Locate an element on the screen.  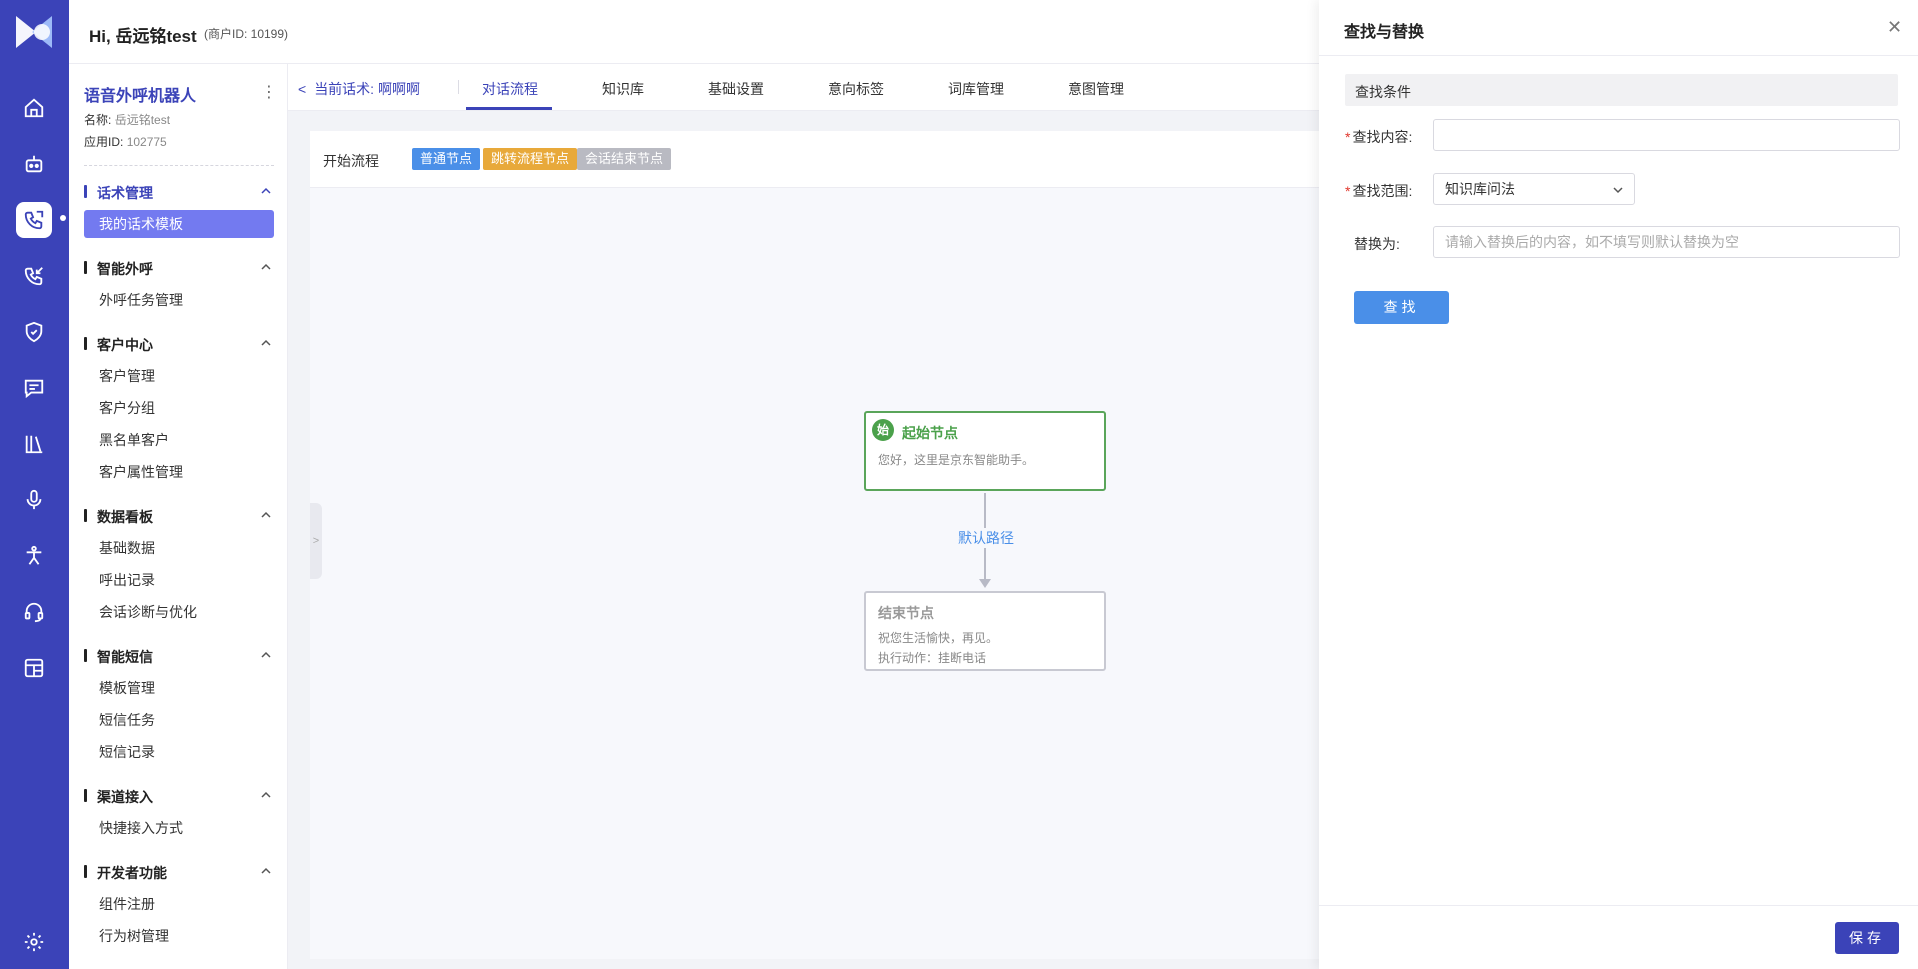
menu-item-customer-attr: 客户属性管理 is located at coordinates (179, 472).